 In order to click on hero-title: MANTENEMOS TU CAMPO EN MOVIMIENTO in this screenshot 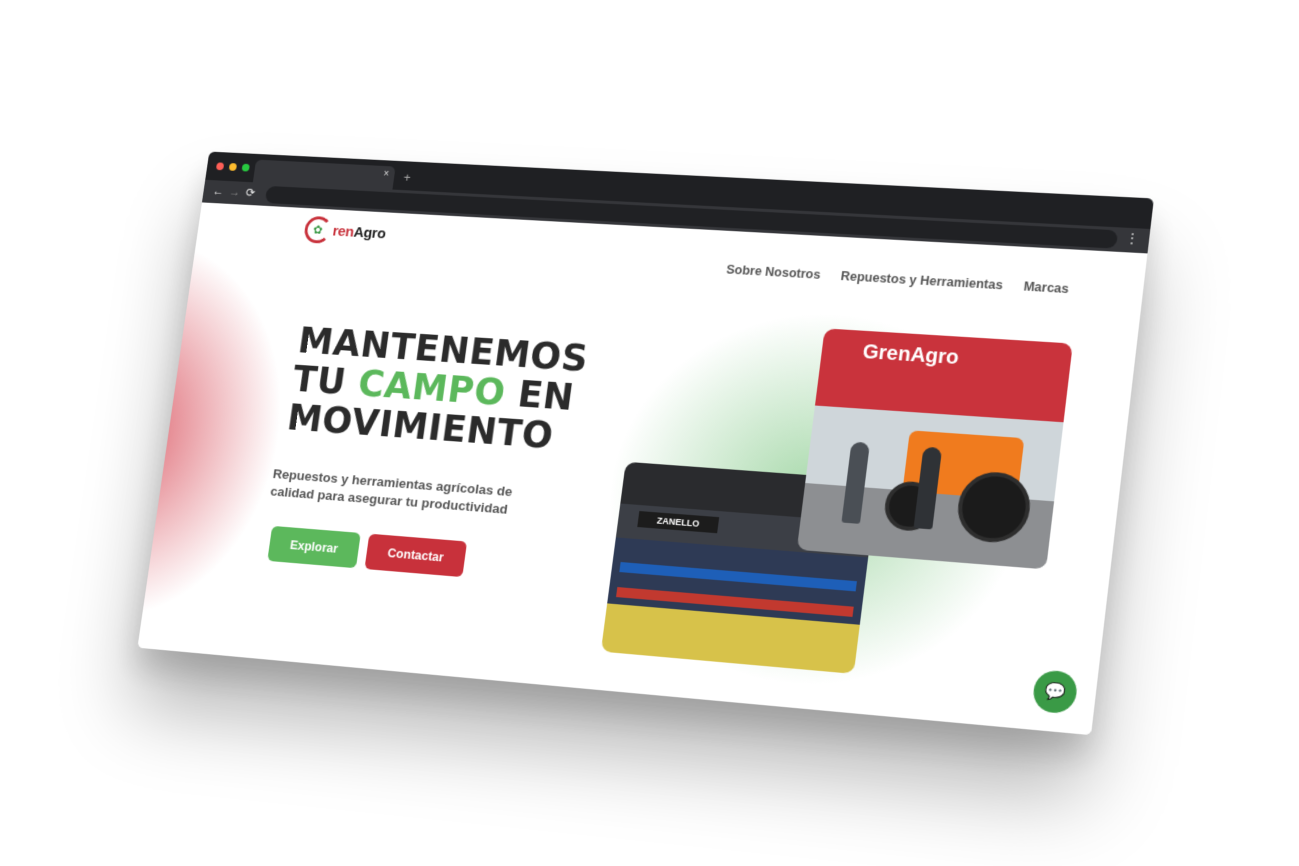, I will do `click(438, 389)`.